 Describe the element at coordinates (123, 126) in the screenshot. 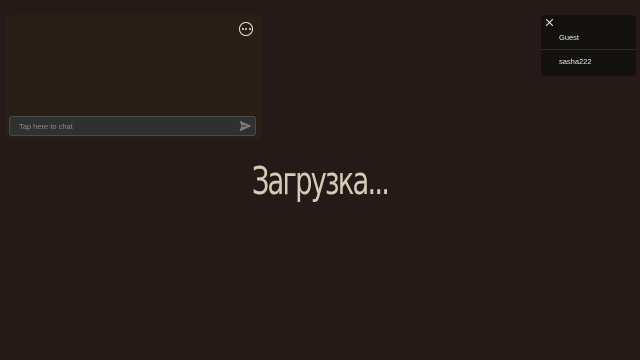

I see `chat-input` at that location.